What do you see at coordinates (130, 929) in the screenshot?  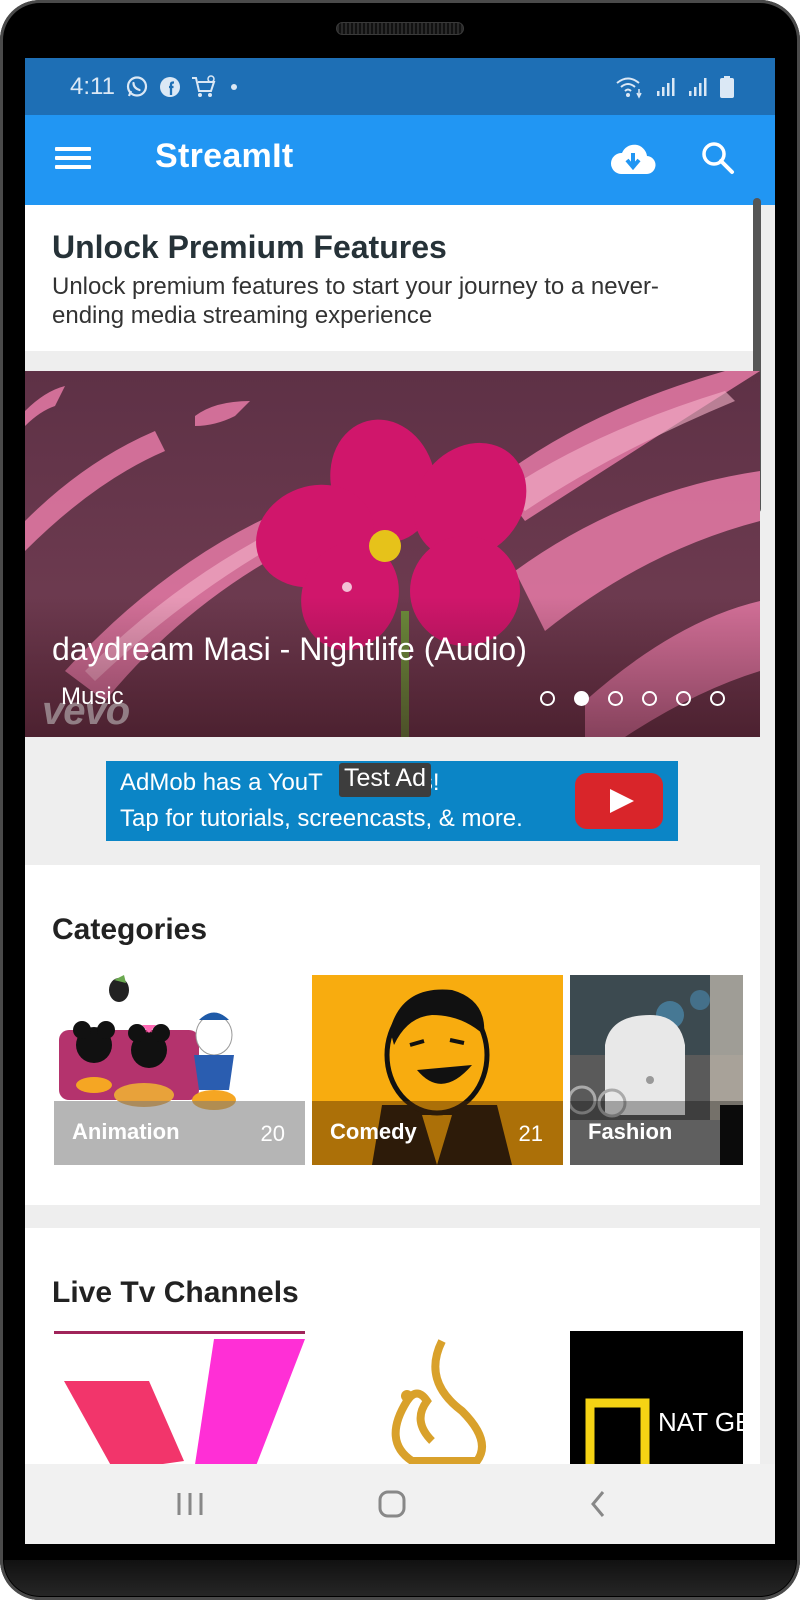 I see `categories-title: Categories` at bounding box center [130, 929].